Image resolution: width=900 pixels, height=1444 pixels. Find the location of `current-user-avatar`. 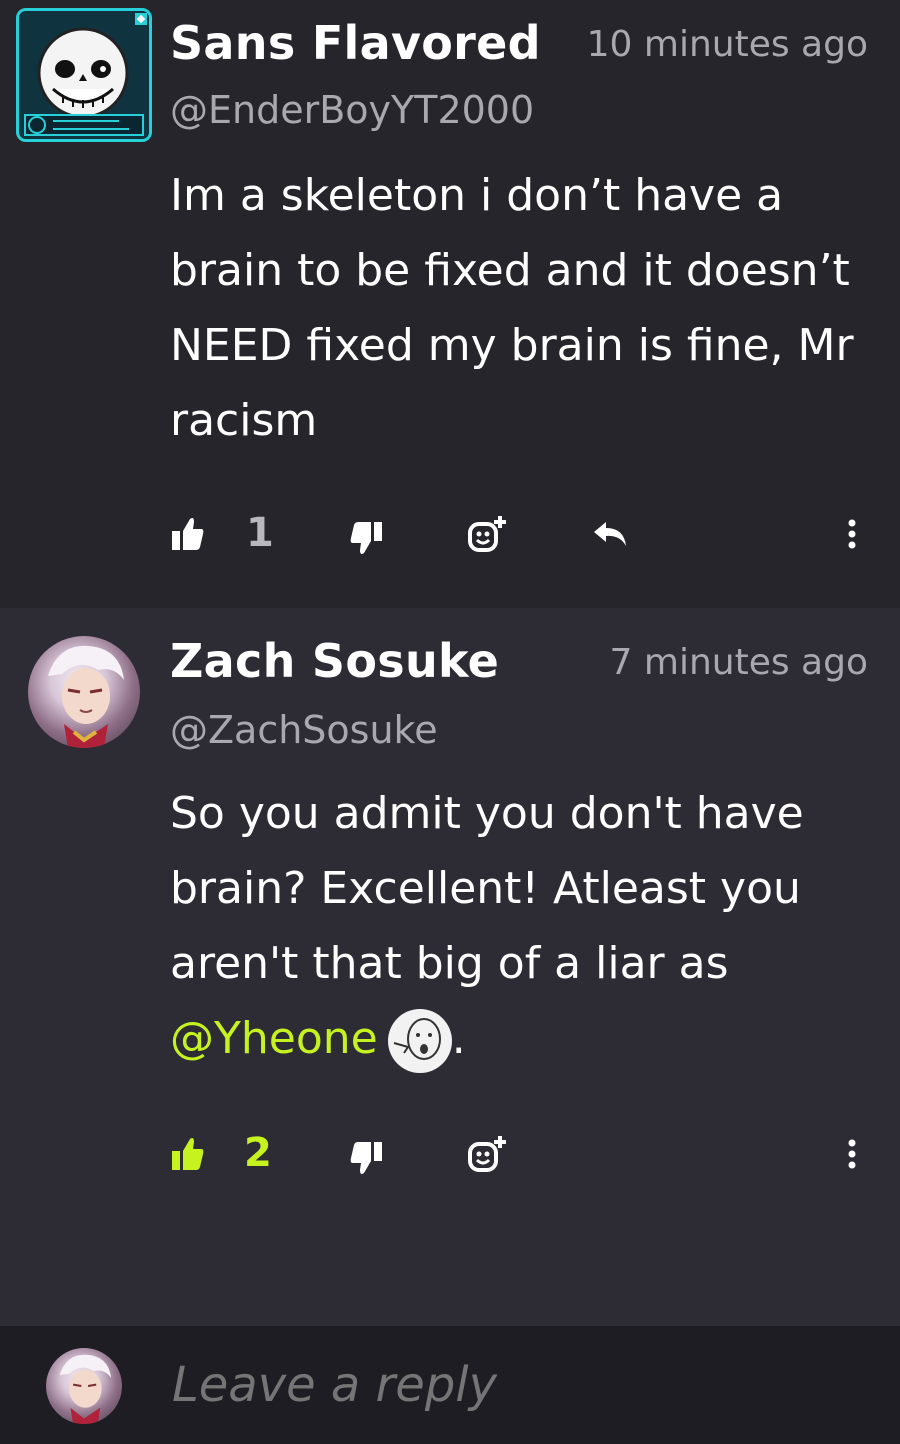

current-user-avatar is located at coordinates (84, 1386).